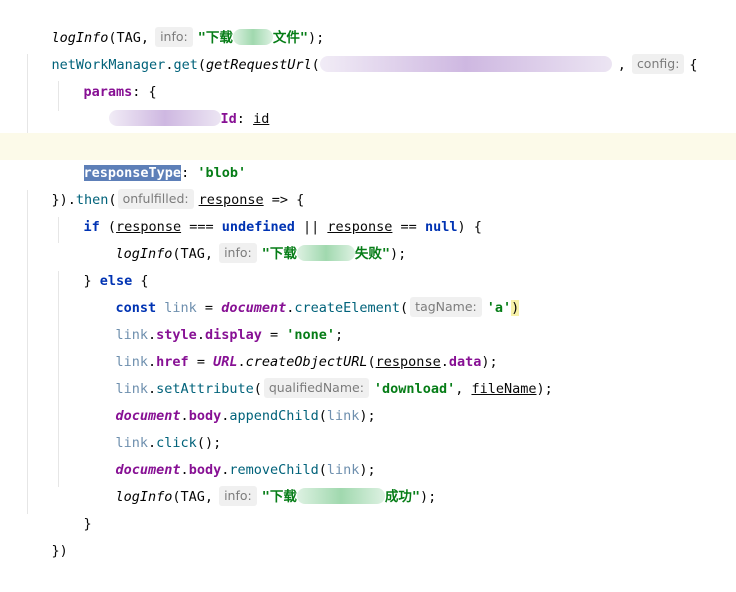 The height and width of the screenshot is (592, 736). I want to click on current-line: responseType: 'blob', so click(368, 157).